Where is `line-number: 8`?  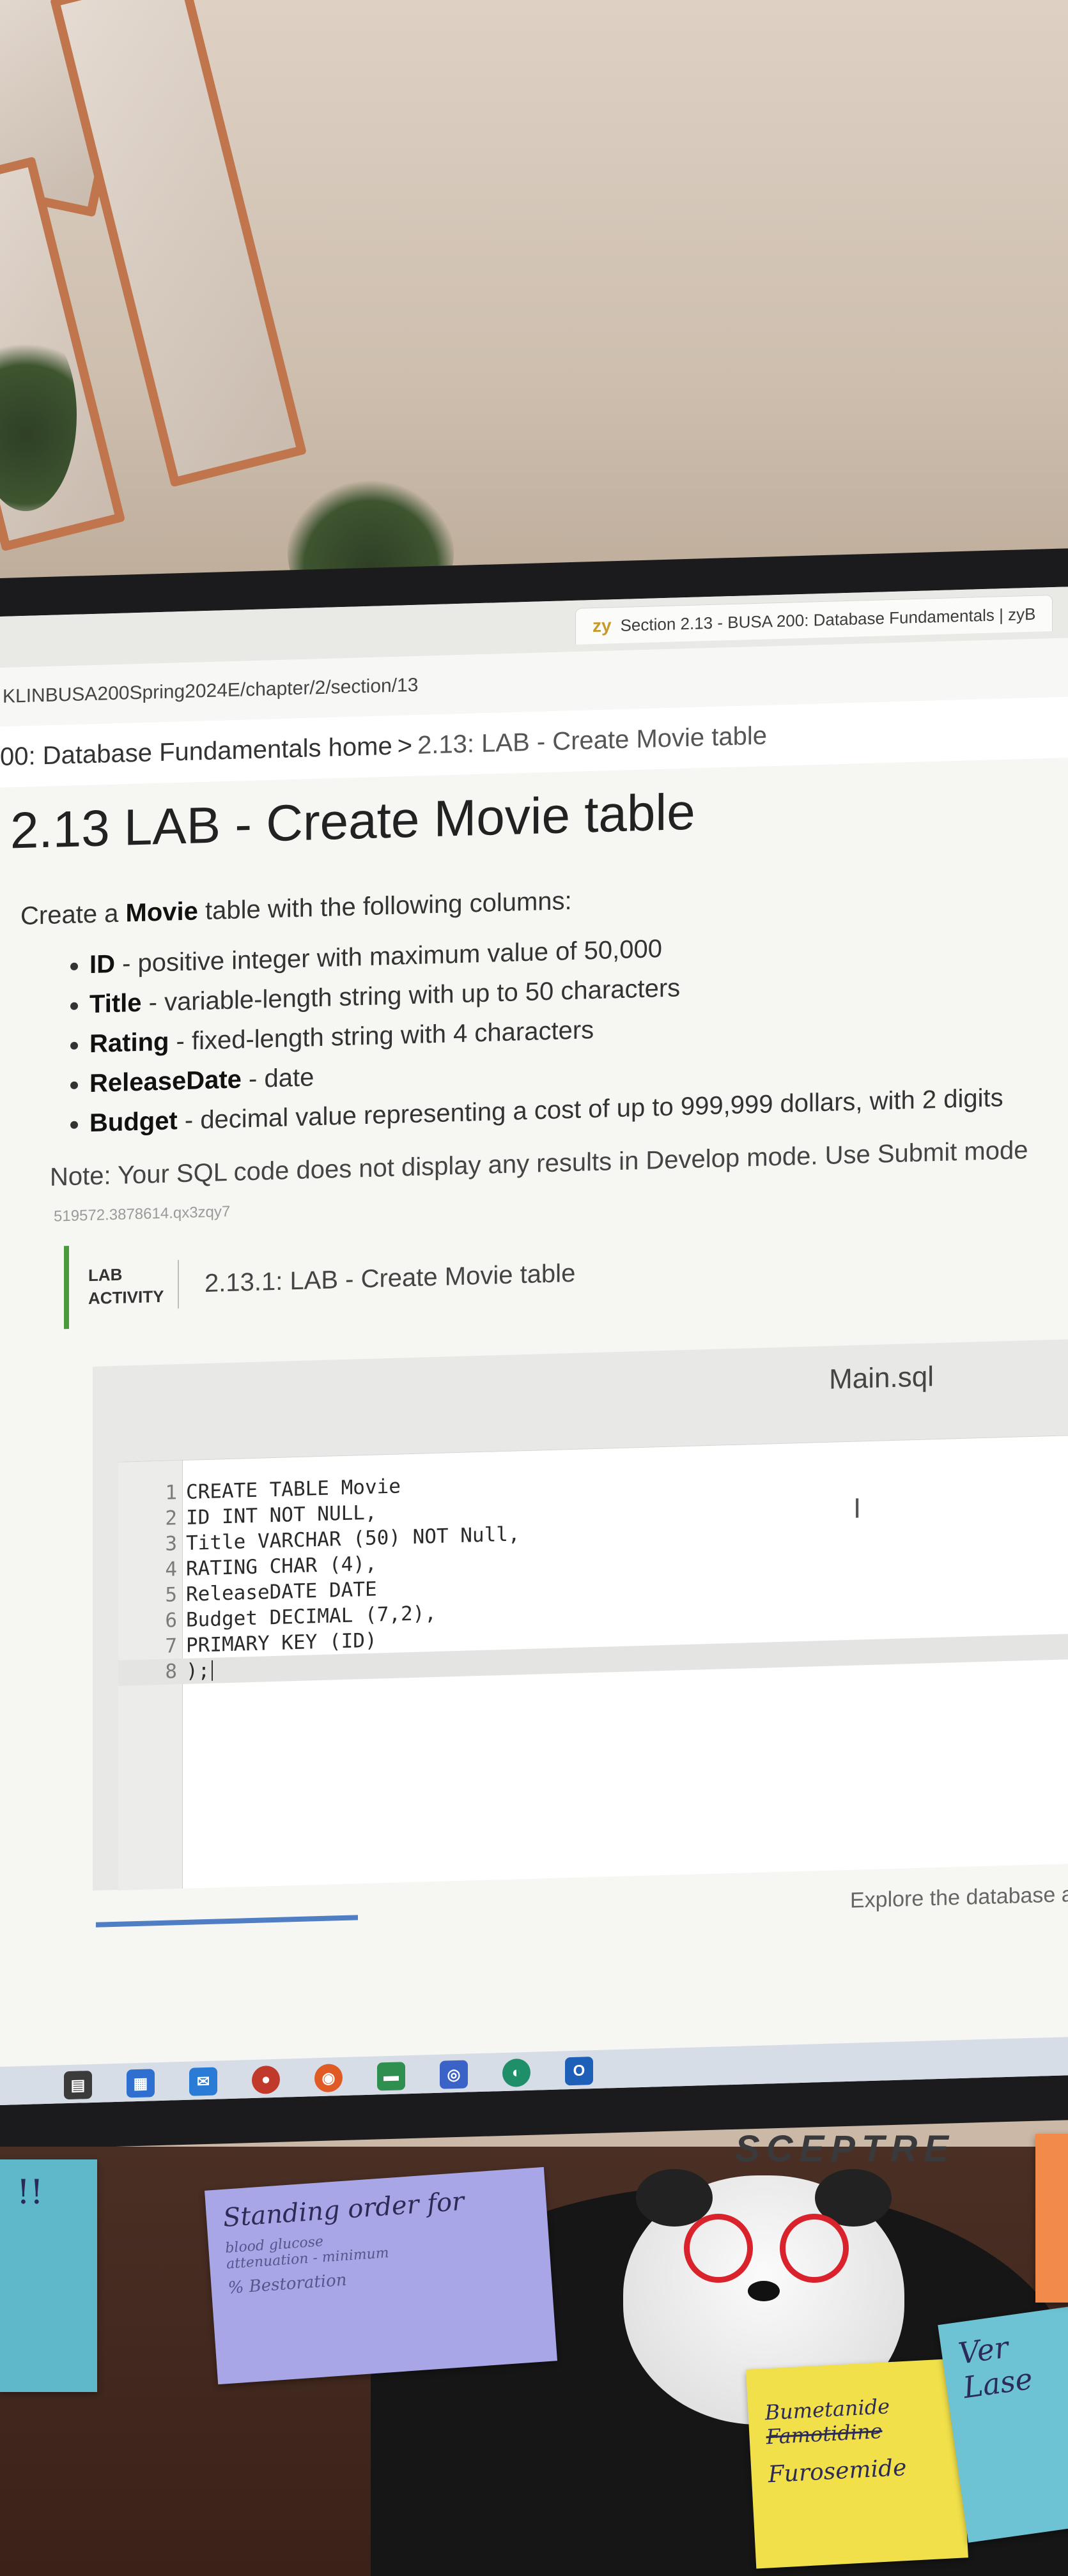
line-number: 8 is located at coordinates (171, 1671).